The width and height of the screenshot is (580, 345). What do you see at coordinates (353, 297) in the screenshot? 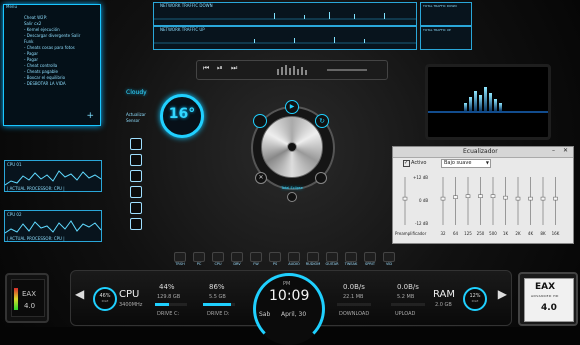
I see `download-total: 22.1 MB` at bounding box center [353, 297].